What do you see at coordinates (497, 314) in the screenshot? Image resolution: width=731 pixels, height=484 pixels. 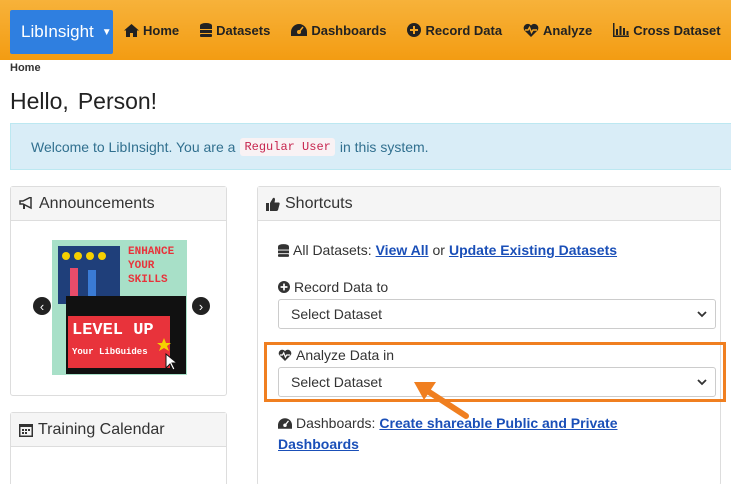 I see `record-dataset-select: Select Dataset` at bounding box center [497, 314].